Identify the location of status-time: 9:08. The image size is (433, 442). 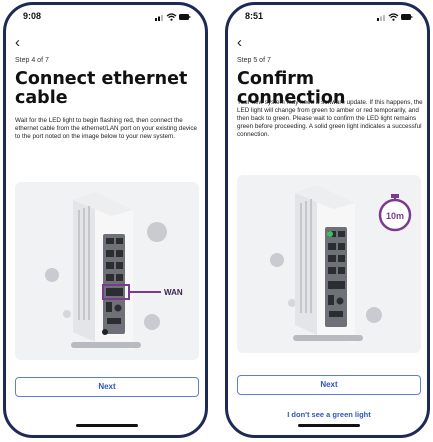
(32, 16).